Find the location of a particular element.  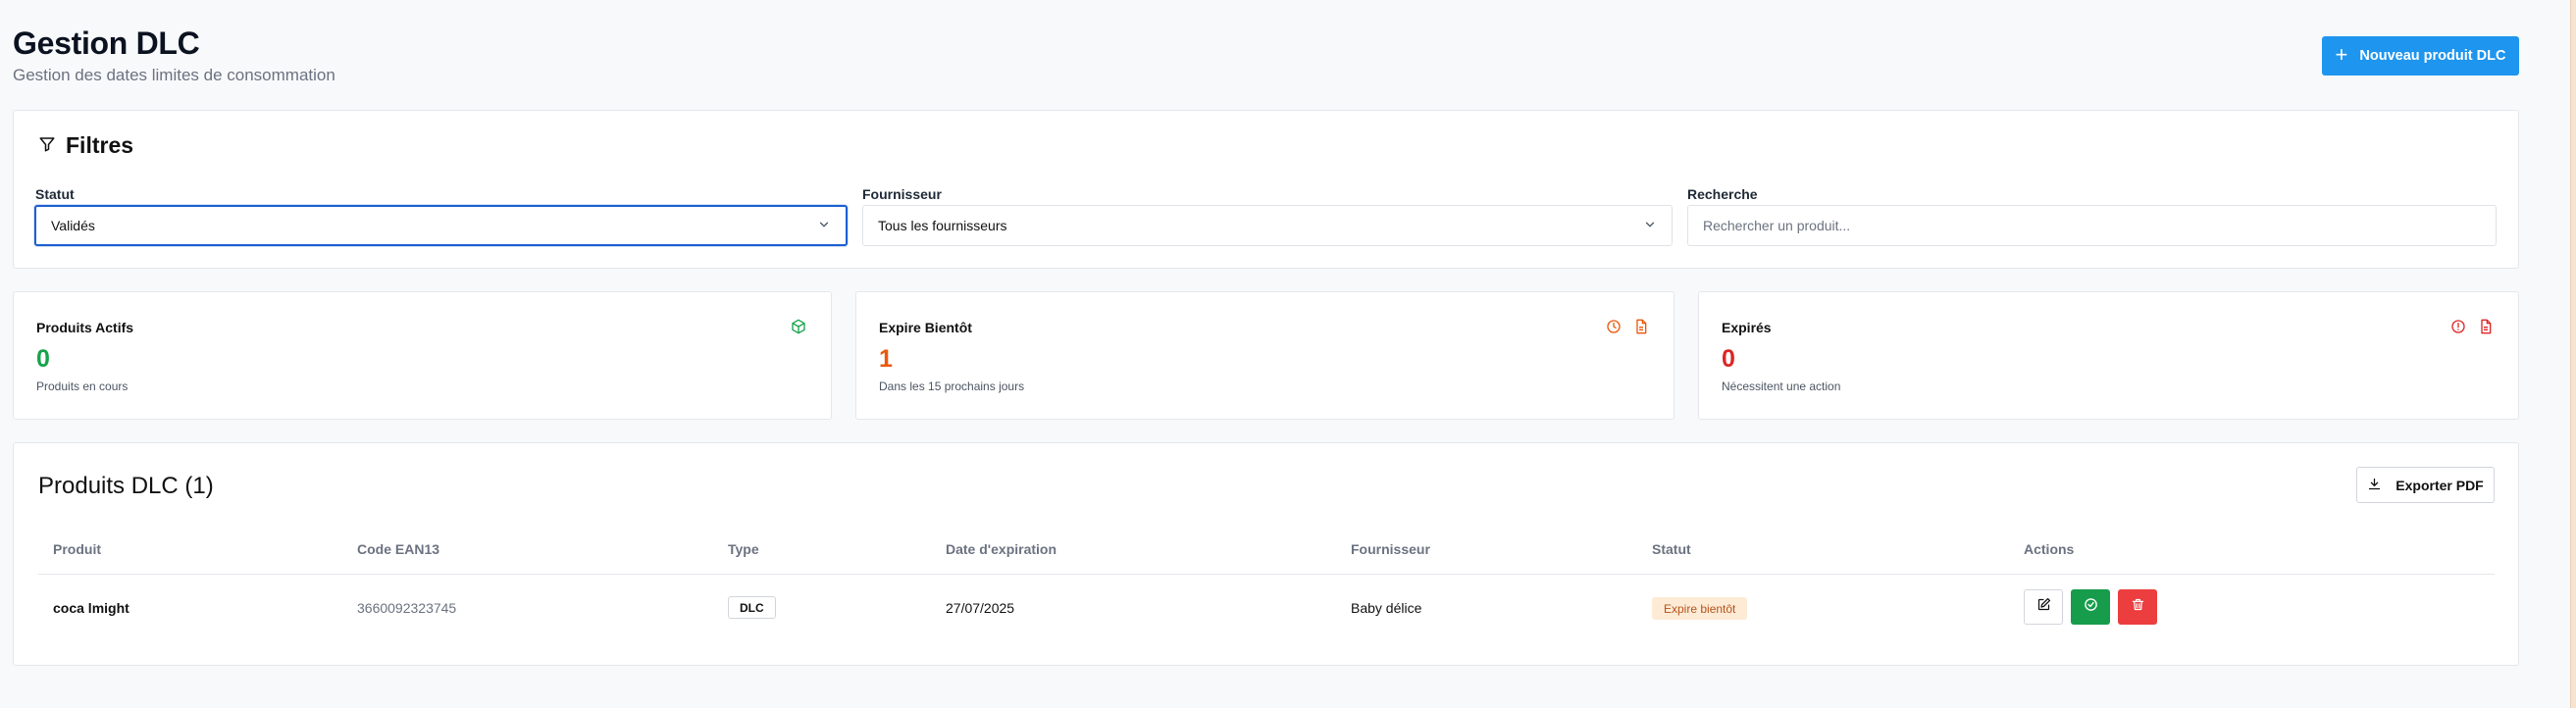

stat-title: Produits Actifs is located at coordinates (85, 327).